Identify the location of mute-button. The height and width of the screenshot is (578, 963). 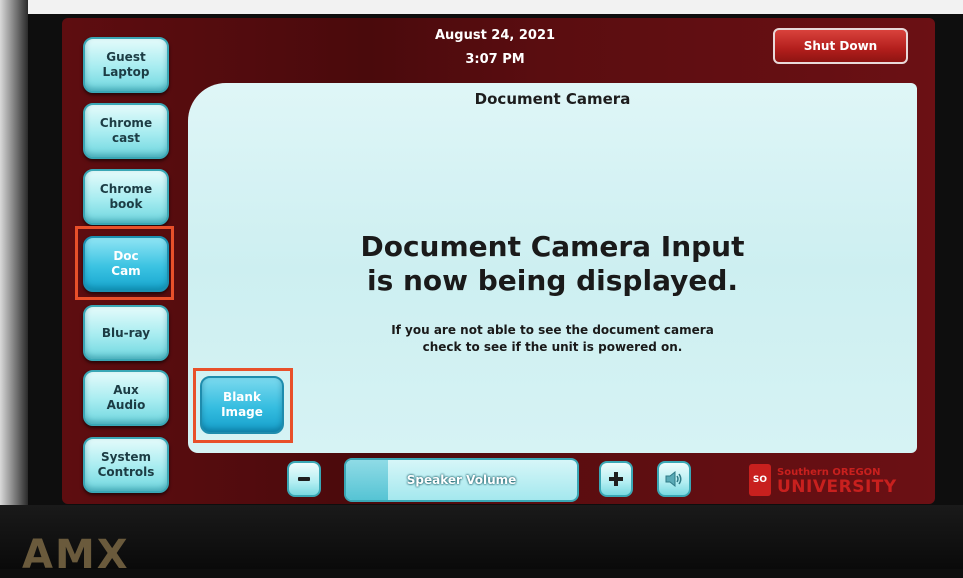
(674, 479).